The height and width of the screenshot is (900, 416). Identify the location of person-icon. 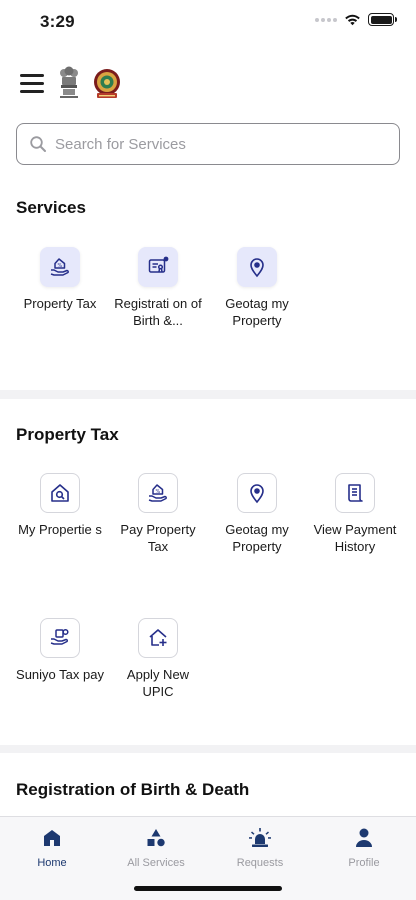
(364, 838).